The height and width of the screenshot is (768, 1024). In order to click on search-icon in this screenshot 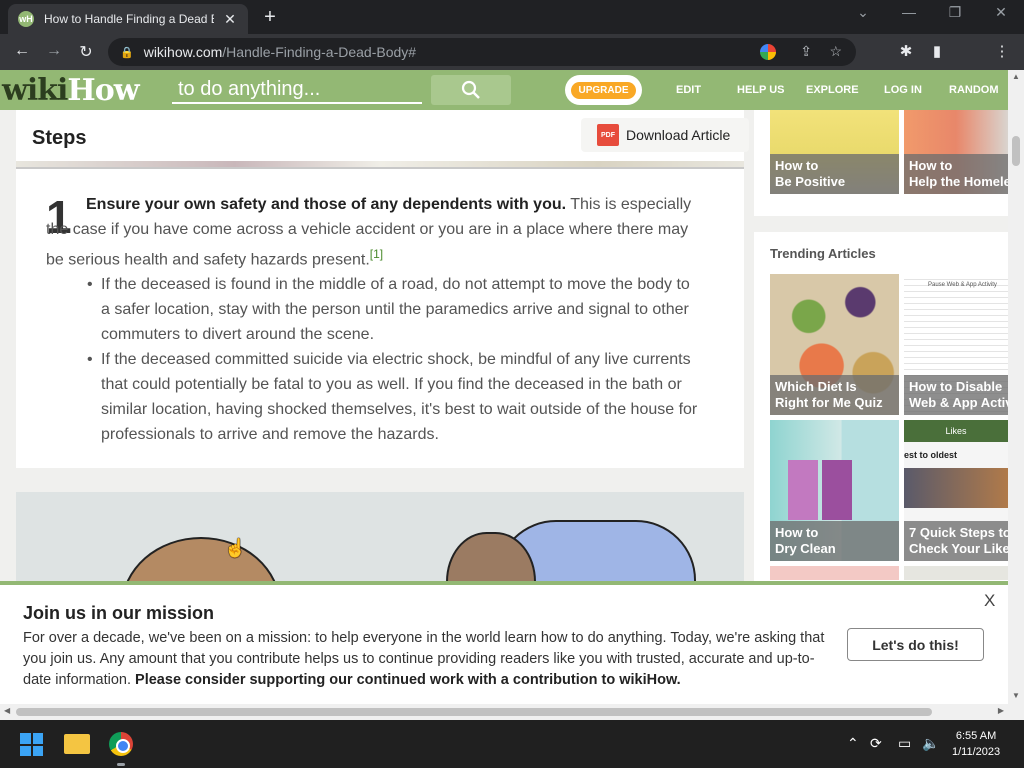, I will do `click(470, 89)`.